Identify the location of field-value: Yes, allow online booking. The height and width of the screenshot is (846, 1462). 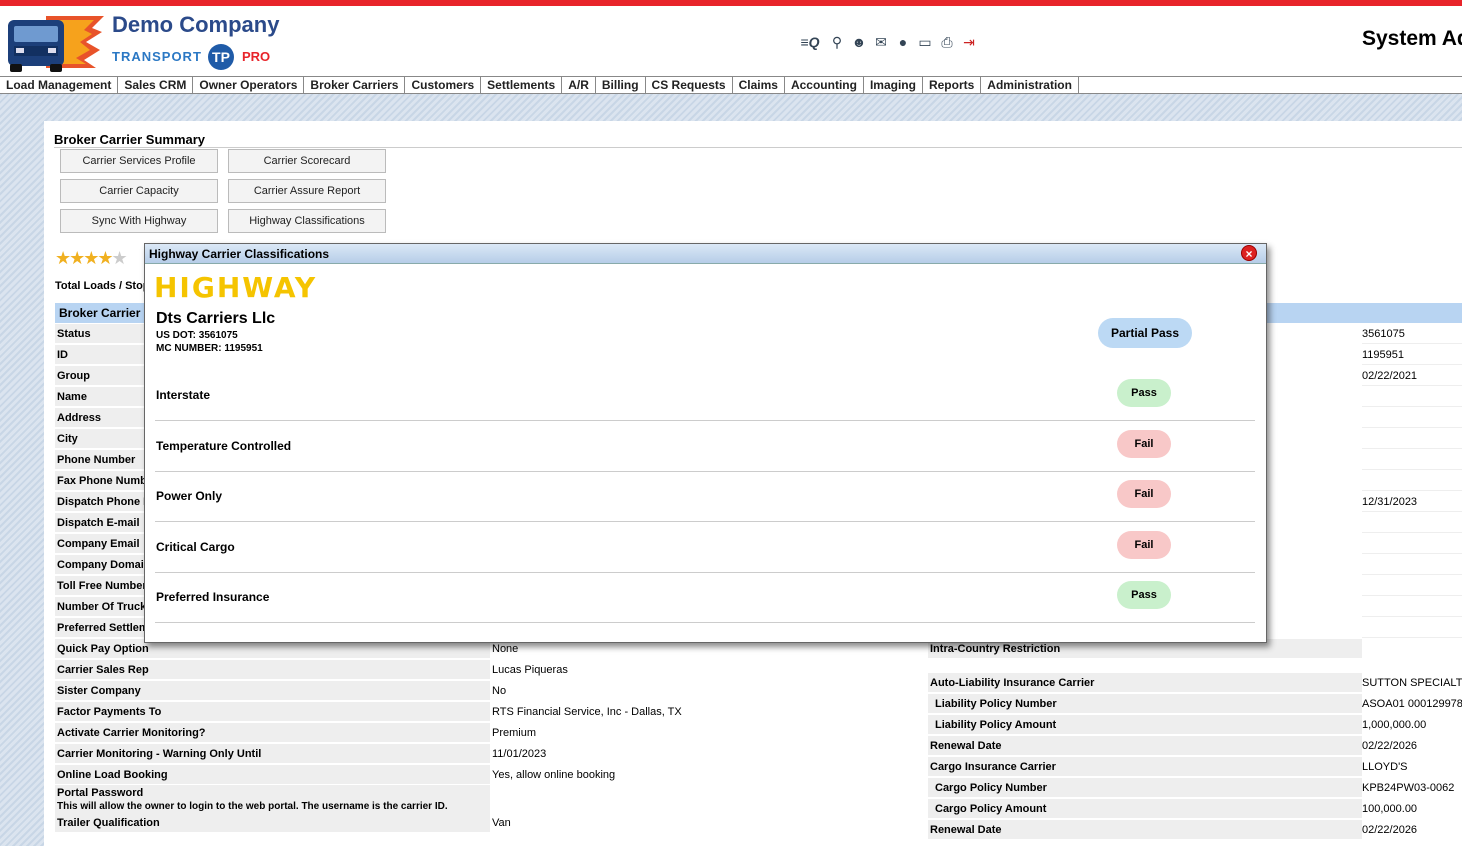
(554, 775).